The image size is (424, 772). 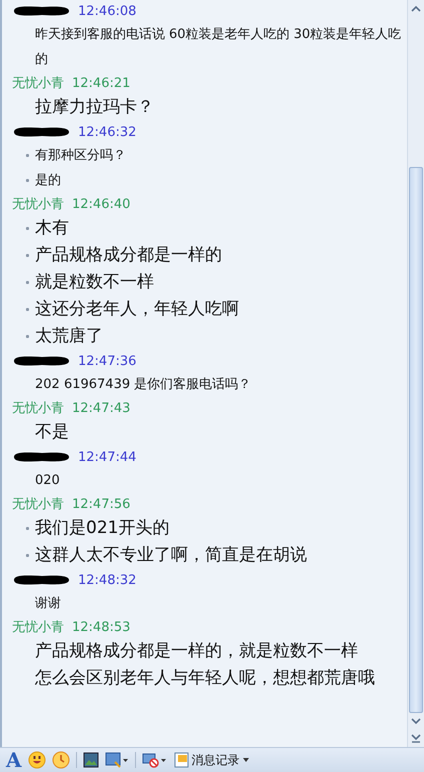 What do you see at coordinates (101, 504) in the screenshot?
I see `message-time: 12:47:56` at bounding box center [101, 504].